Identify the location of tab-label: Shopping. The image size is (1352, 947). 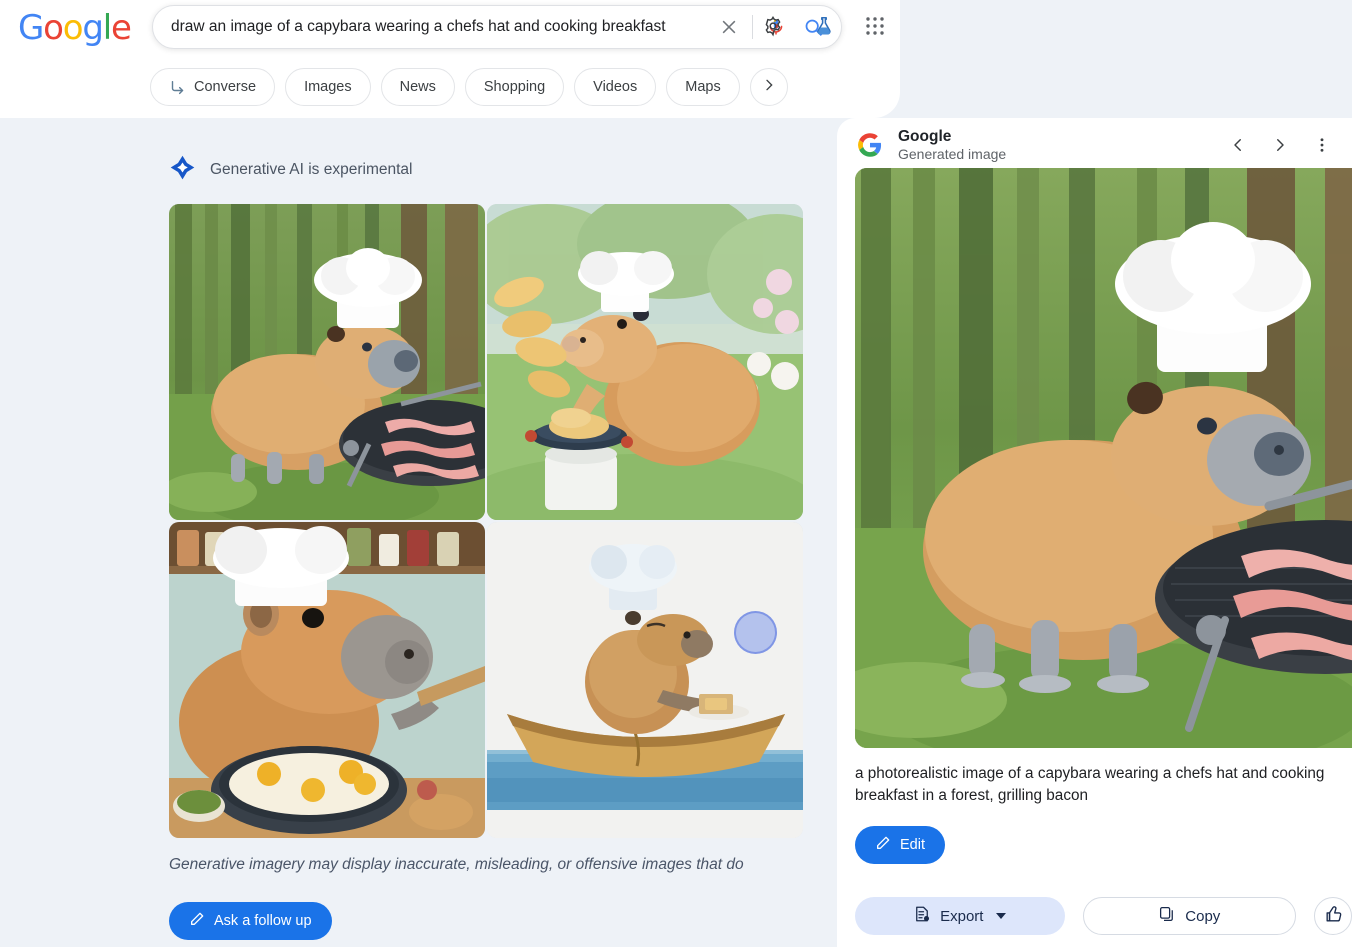
(514, 87).